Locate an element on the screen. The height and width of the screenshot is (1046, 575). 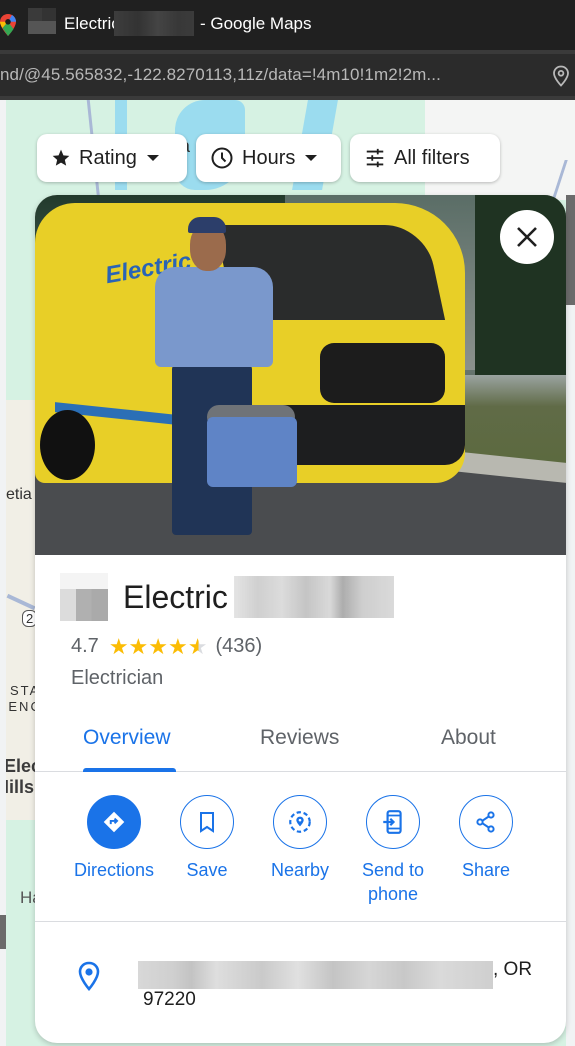
star-icon is located at coordinates (61, 157).